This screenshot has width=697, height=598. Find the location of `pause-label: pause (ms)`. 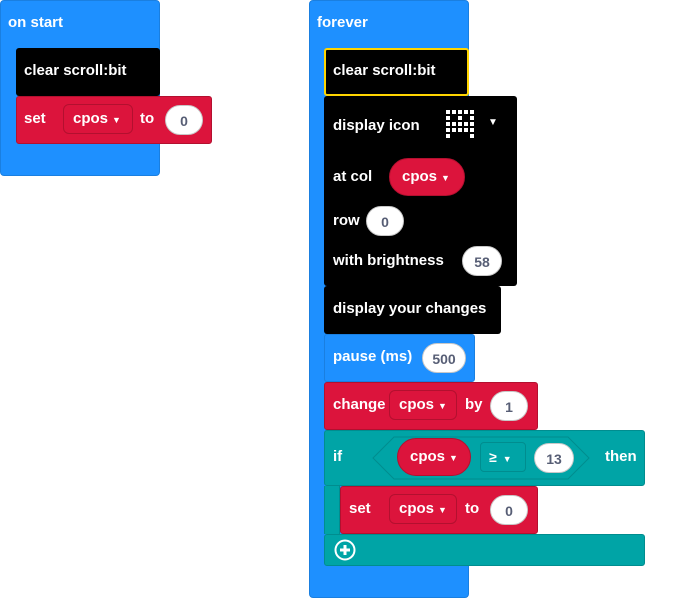

pause-label: pause (ms) is located at coordinates (373, 356).